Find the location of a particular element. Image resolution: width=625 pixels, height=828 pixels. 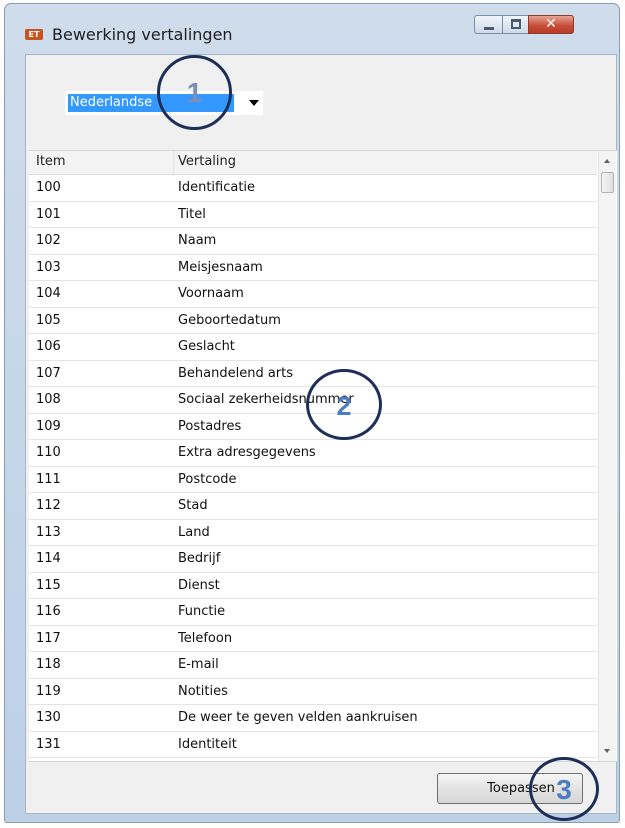

callout-marker-1: 1 is located at coordinates (194, 92).